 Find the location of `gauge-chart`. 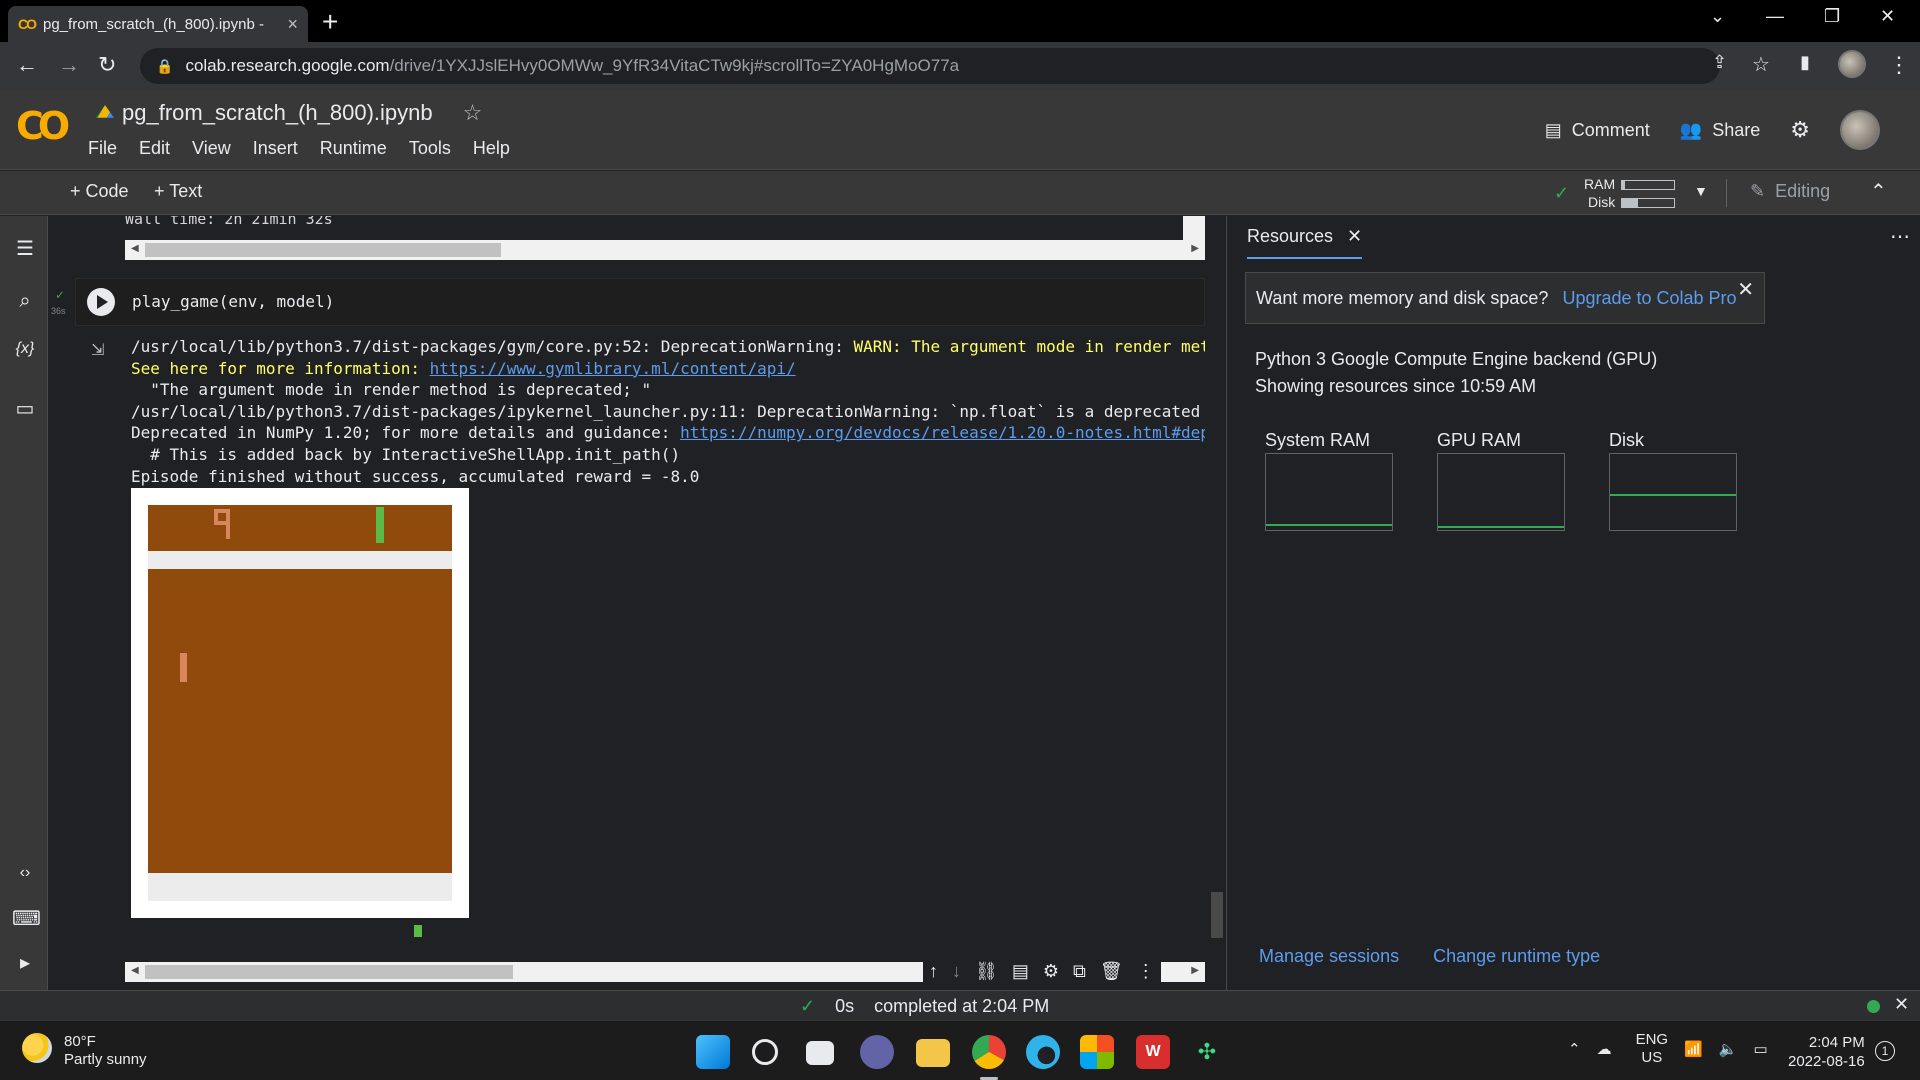

gauge-chart is located at coordinates (1329, 492).